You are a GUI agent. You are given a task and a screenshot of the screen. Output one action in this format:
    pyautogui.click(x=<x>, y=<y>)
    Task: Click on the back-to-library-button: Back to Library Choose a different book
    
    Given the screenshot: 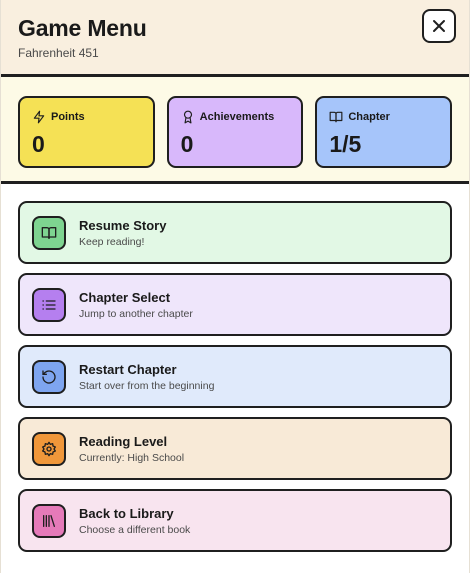 What is the action you would take?
    pyautogui.click(x=235, y=520)
    